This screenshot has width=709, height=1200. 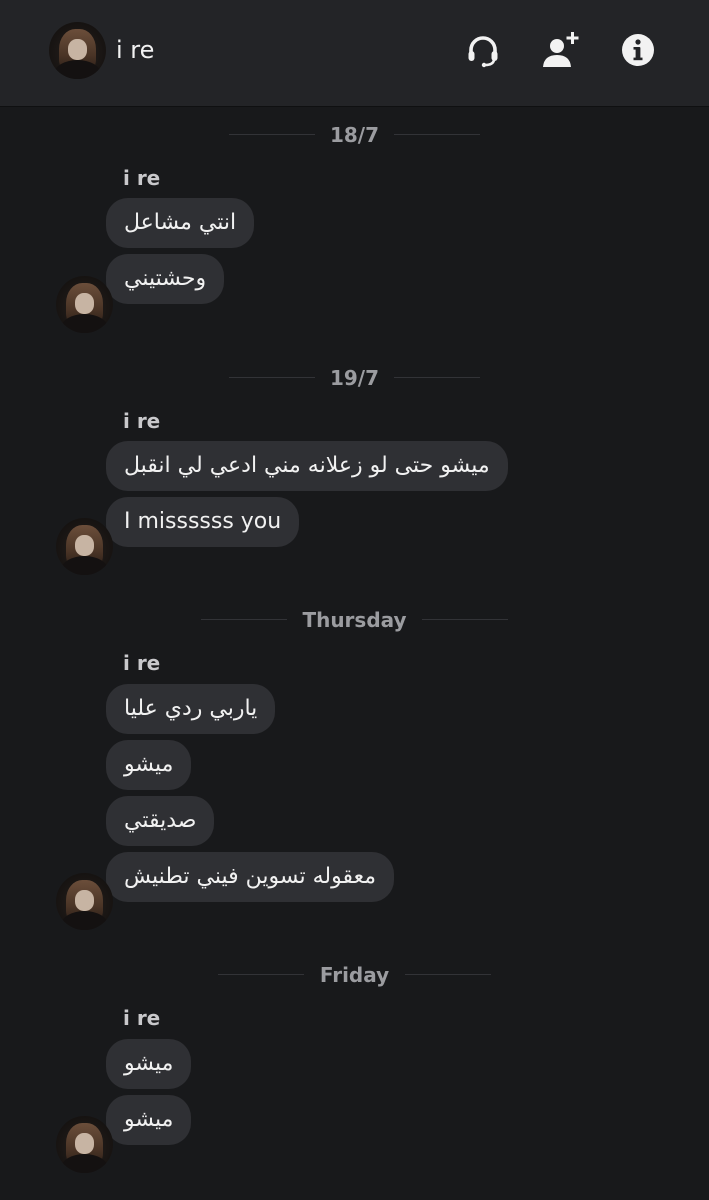 I want to click on date-separator: 18/7, so click(x=354, y=135).